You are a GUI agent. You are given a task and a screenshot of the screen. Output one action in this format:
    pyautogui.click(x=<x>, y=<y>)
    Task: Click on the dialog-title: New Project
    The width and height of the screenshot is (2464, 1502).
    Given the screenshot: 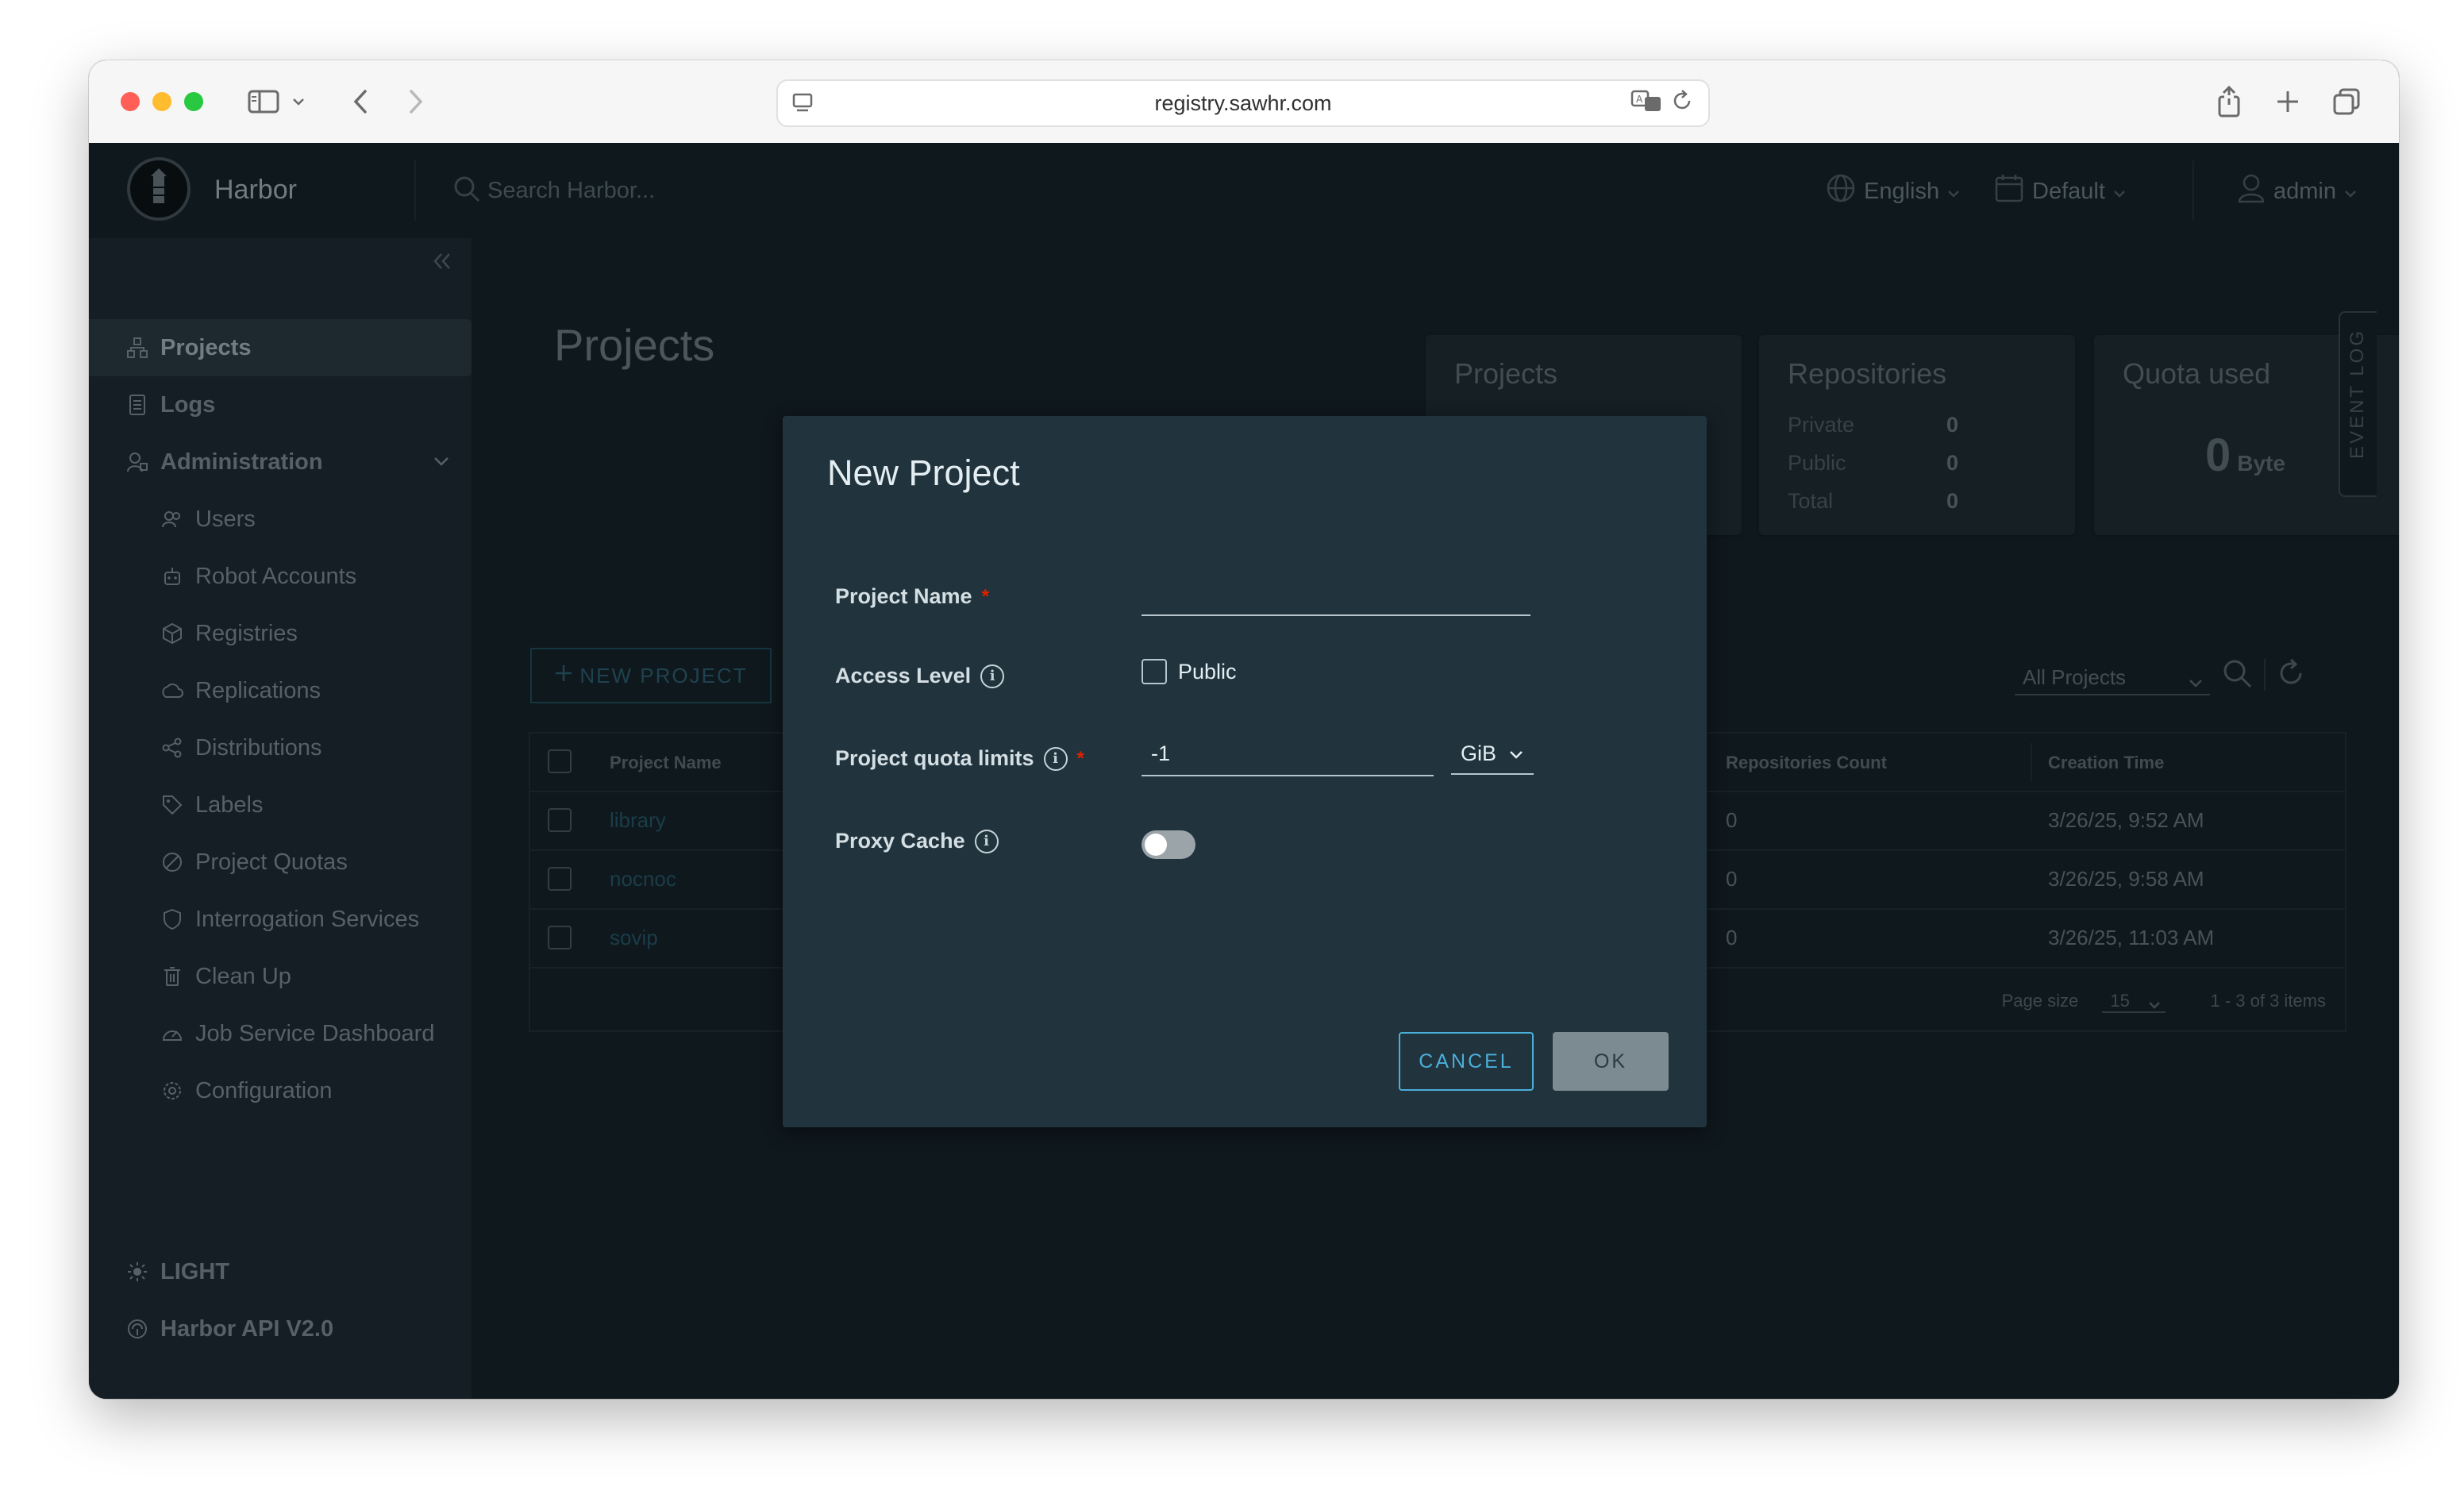 What is the action you would take?
    pyautogui.click(x=923, y=473)
    